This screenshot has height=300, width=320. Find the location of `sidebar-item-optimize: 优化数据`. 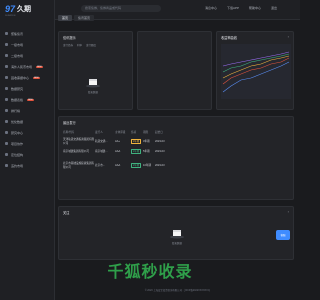

sidebar-item-optimize: 优化数据 is located at coordinates (27, 121).